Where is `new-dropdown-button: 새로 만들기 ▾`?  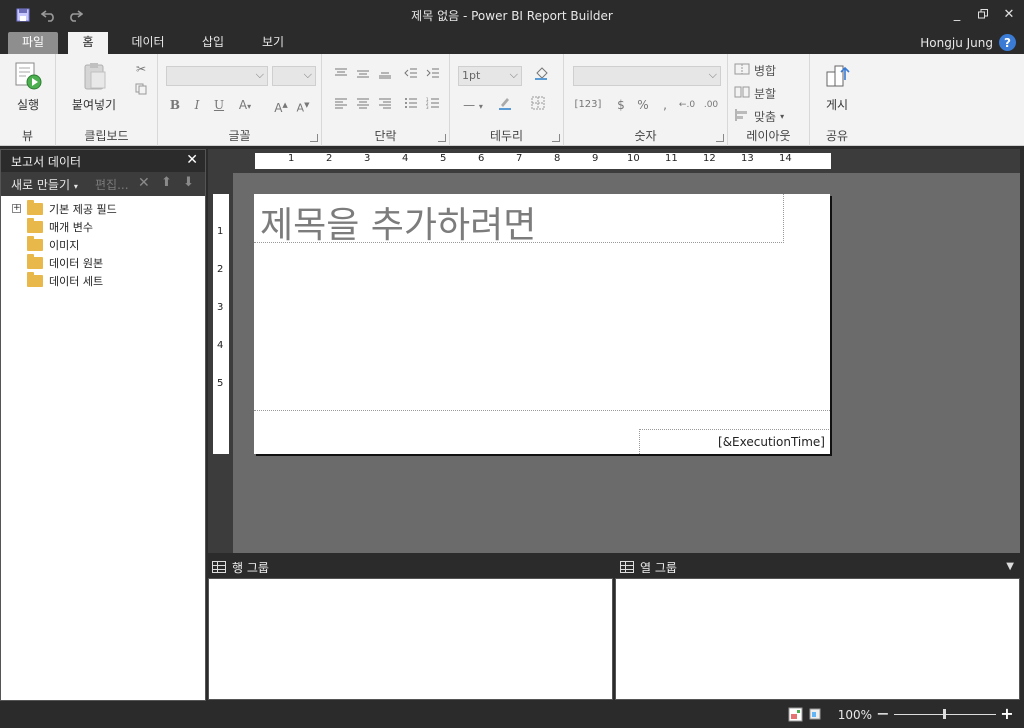
new-dropdown-button: 새로 만들기 ▾ is located at coordinates (44, 184).